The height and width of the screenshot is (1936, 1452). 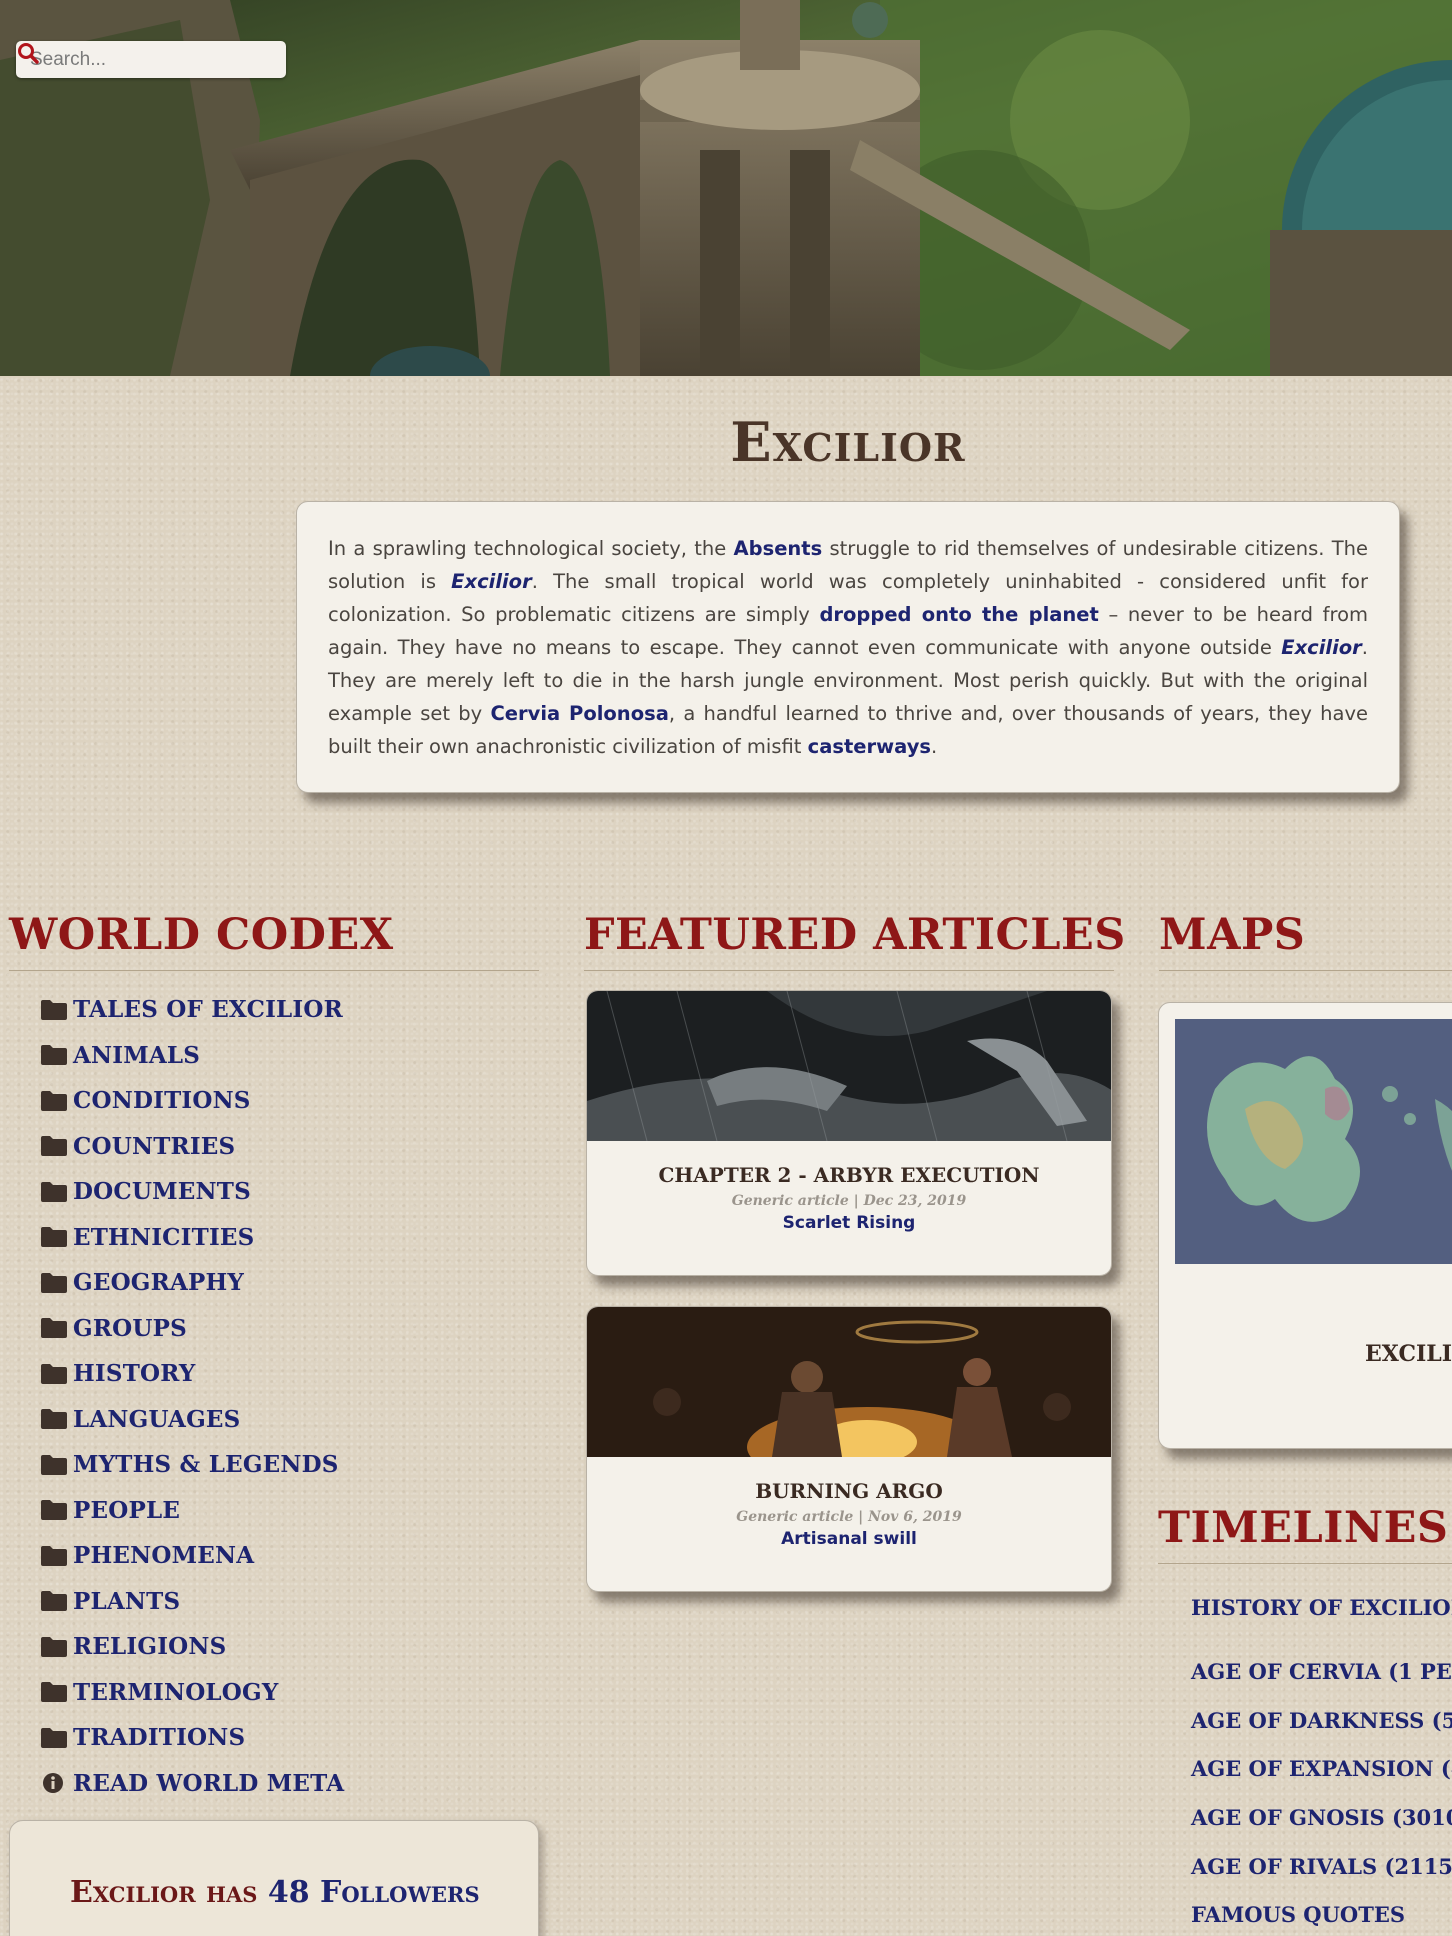 I want to click on codex-item: ANIMALS, so click(x=290, y=1056).